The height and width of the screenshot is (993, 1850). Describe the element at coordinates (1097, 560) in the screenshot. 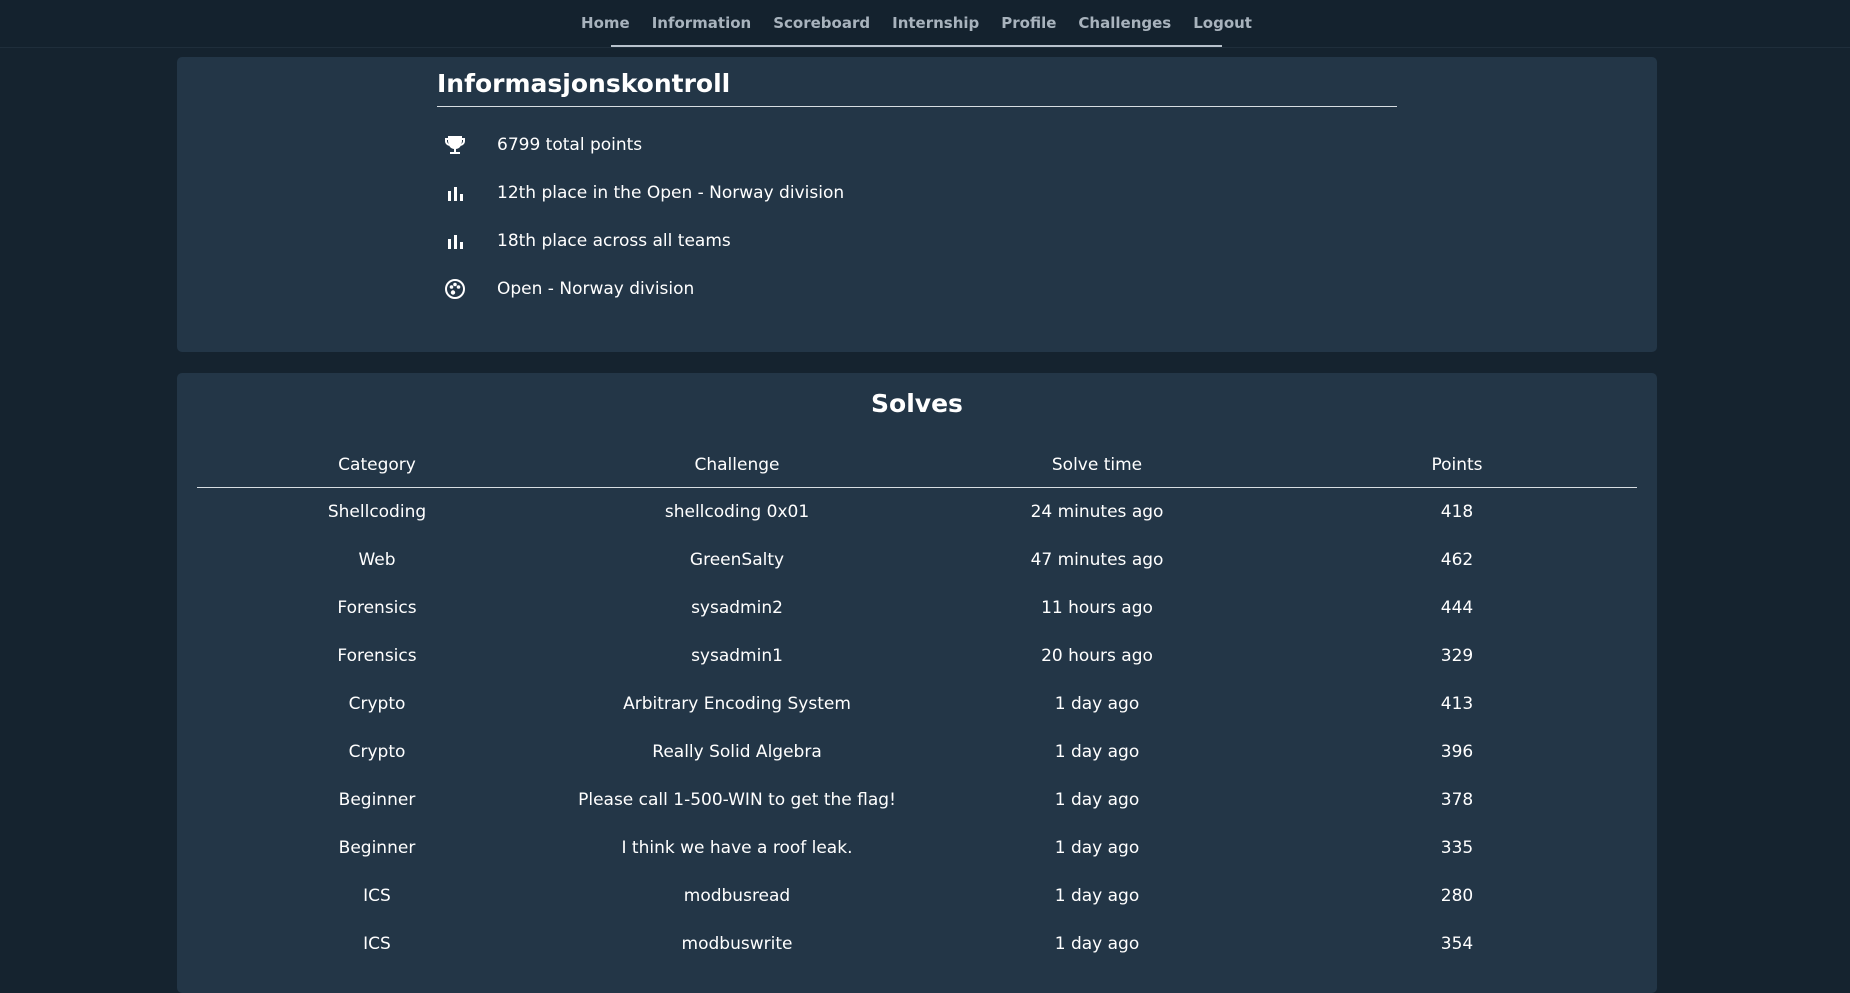

I see `solve-time-cell: 47 minutes ago` at that location.